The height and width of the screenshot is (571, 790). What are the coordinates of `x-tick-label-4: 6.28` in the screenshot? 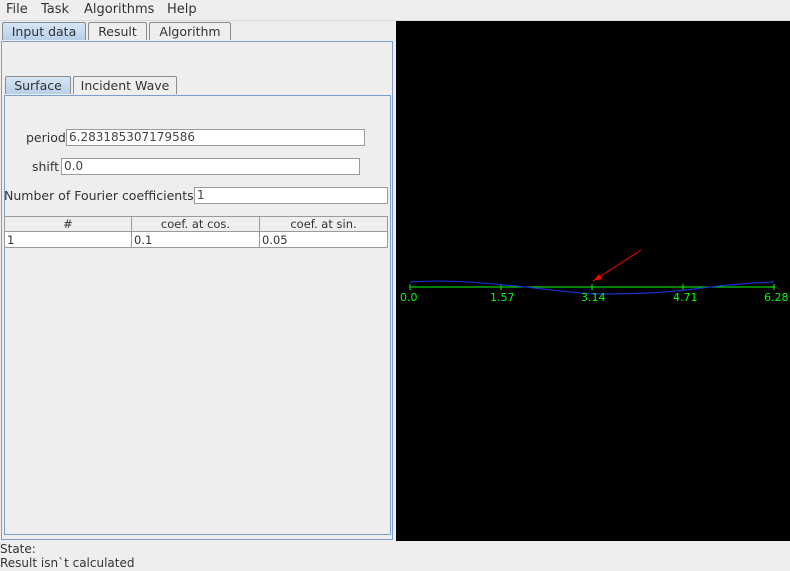 It's located at (776, 297).